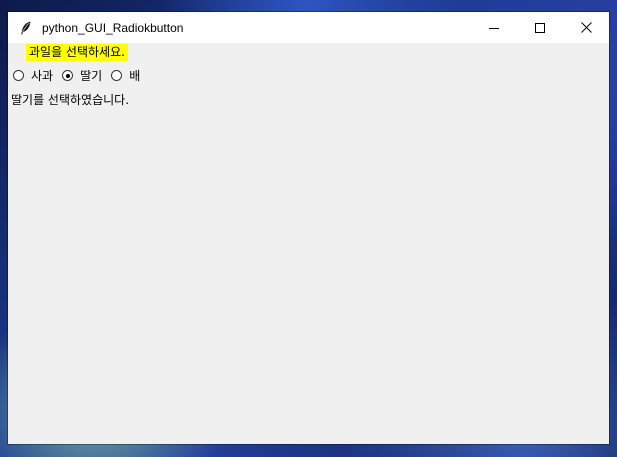 Image resolution: width=617 pixels, height=457 pixels. I want to click on radio-label: 딸기, so click(91, 76).